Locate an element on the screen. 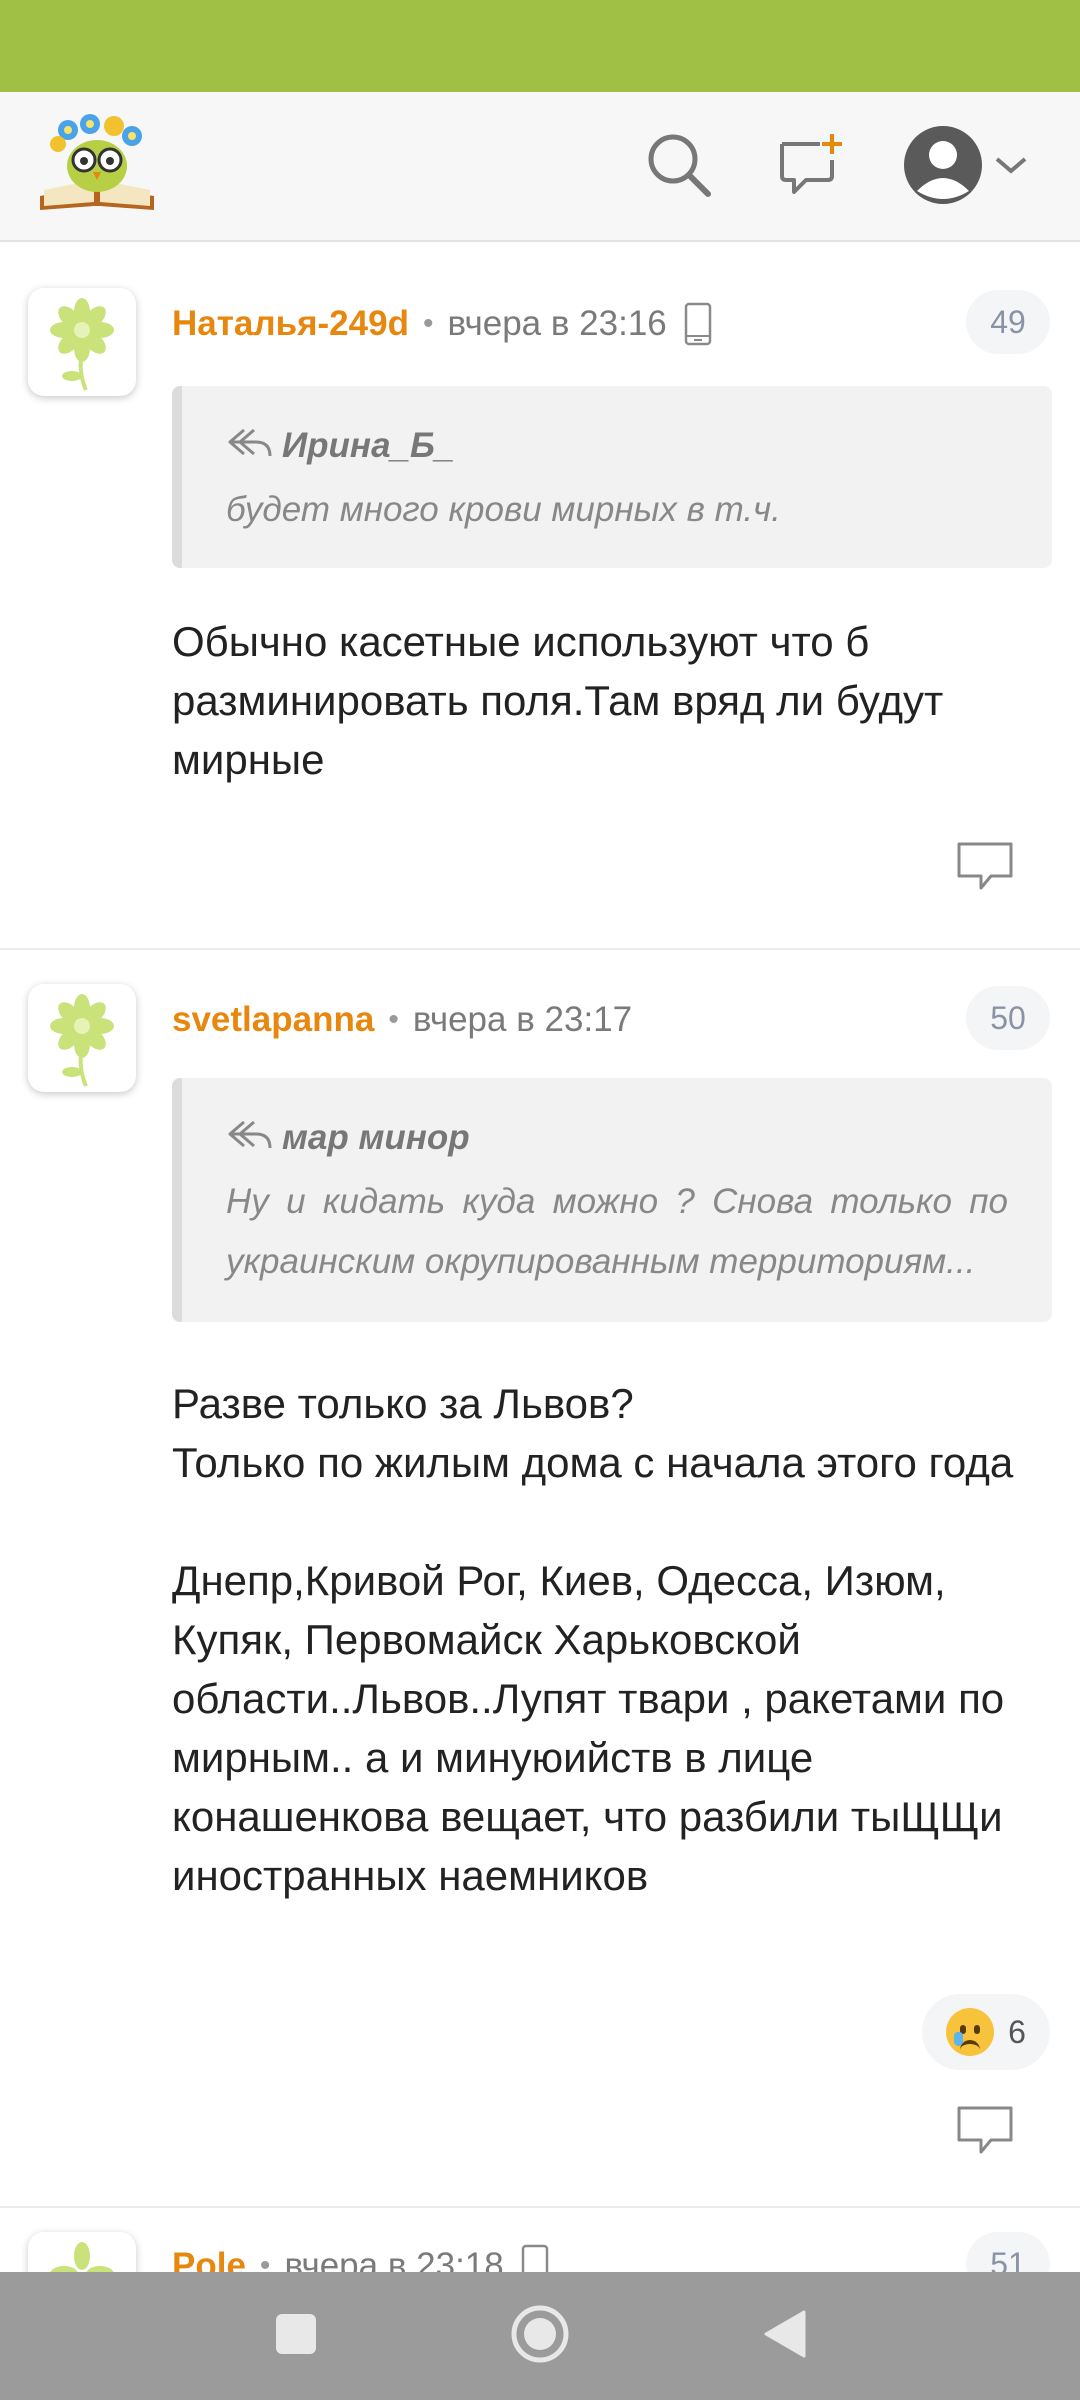  square-recents-icon is located at coordinates (296, 2336).